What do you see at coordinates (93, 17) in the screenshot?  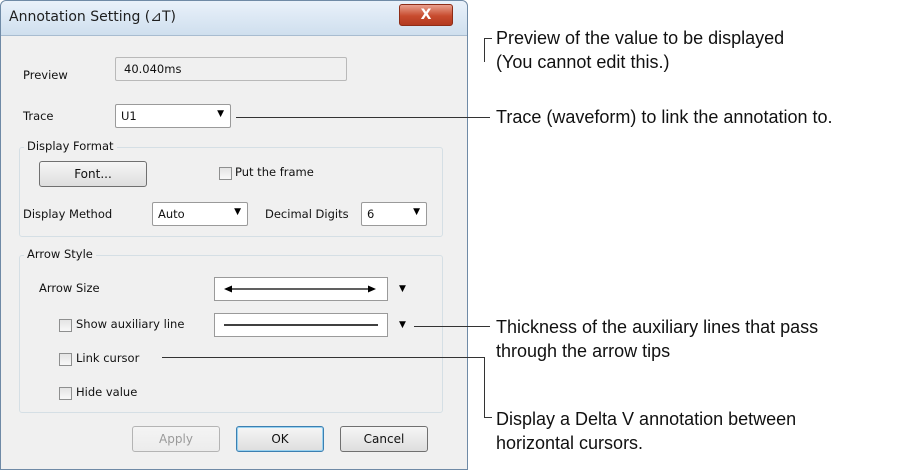 I see `dialog-title: Annotation Setting (⊿T)` at bounding box center [93, 17].